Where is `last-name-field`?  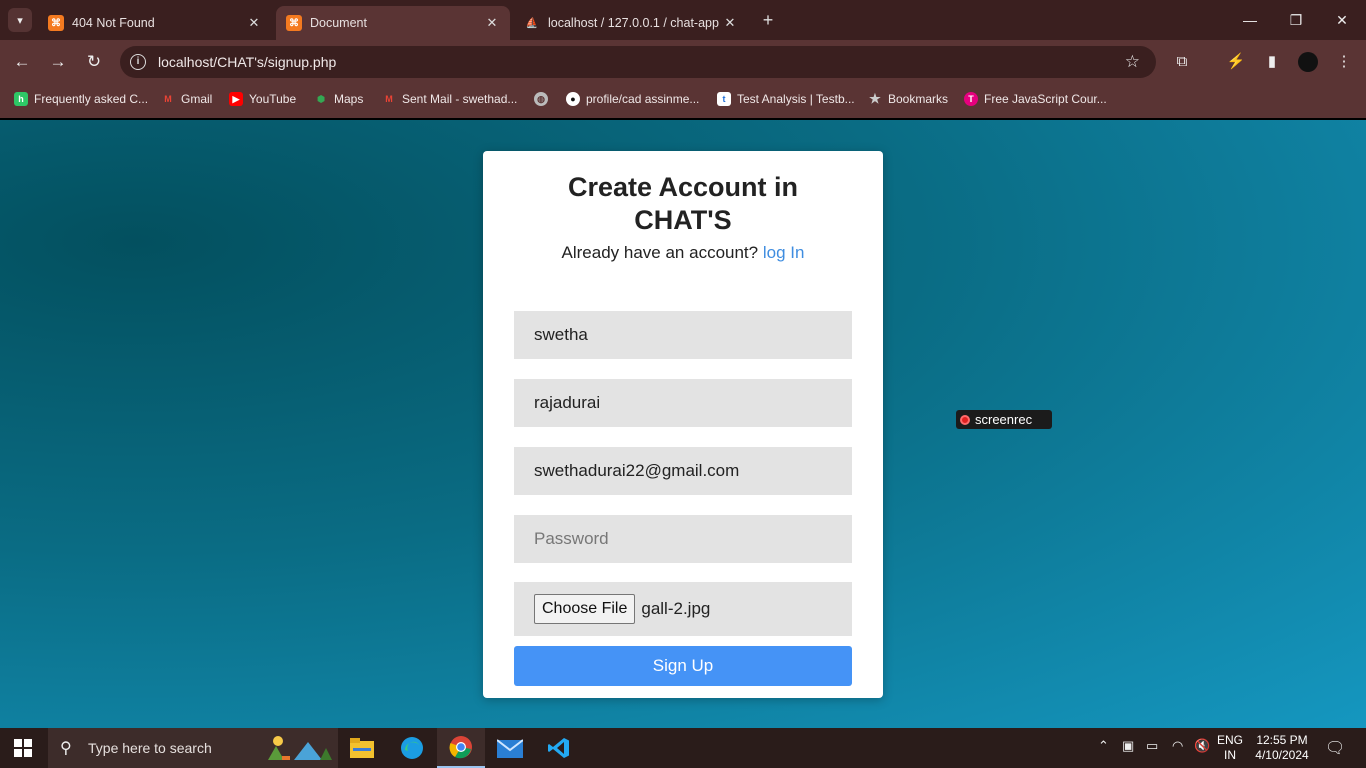 last-name-field is located at coordinates (683, 403).